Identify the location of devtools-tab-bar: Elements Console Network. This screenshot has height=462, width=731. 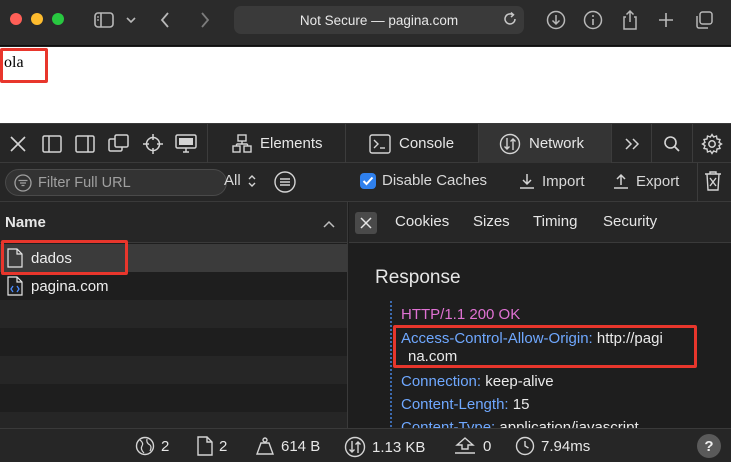
(365, 143).